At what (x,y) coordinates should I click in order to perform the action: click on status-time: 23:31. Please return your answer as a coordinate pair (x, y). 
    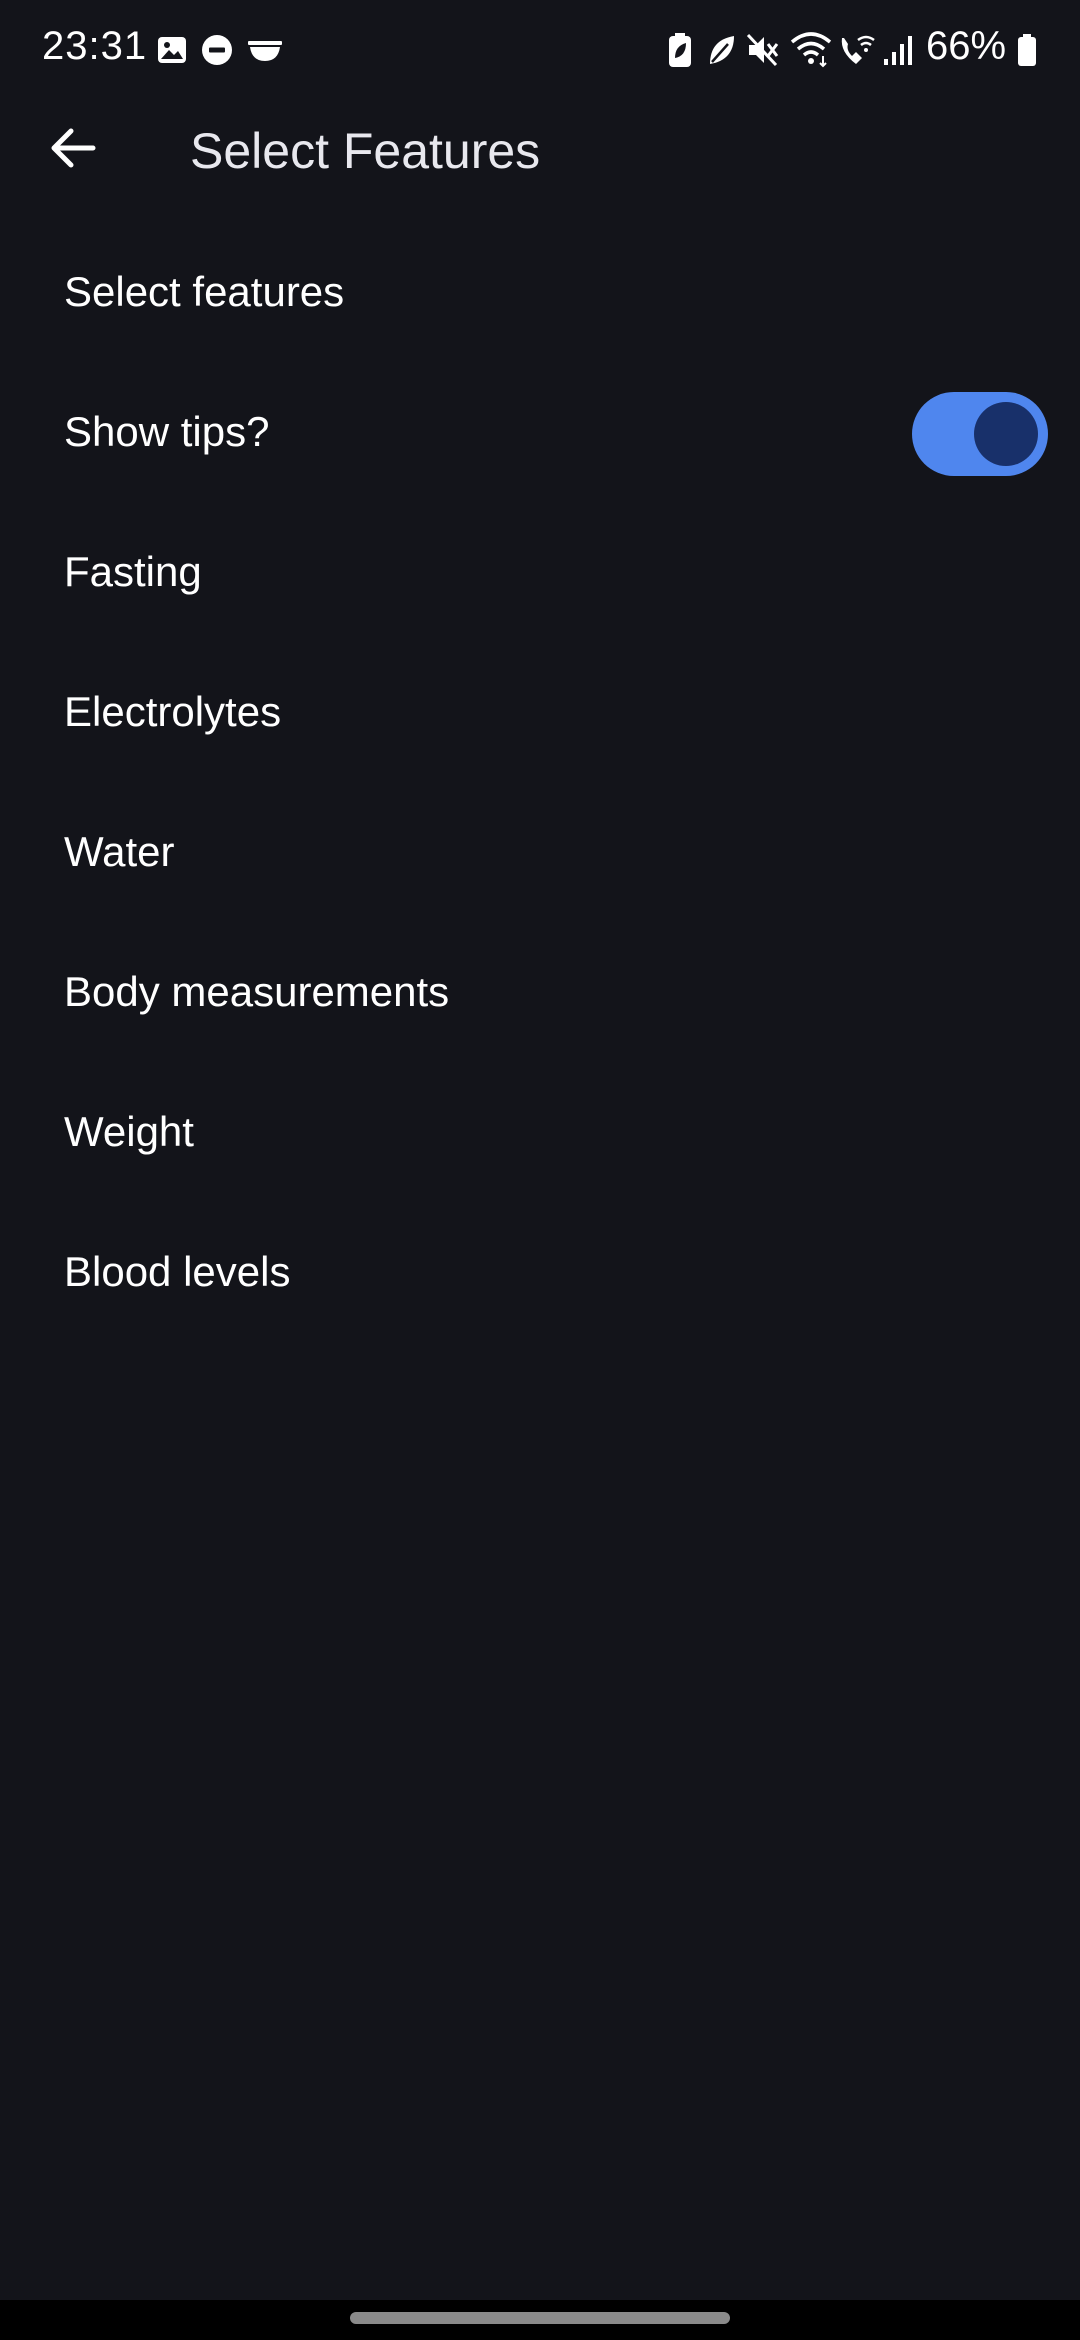
    Looking at the image, I should click on (95, 46).